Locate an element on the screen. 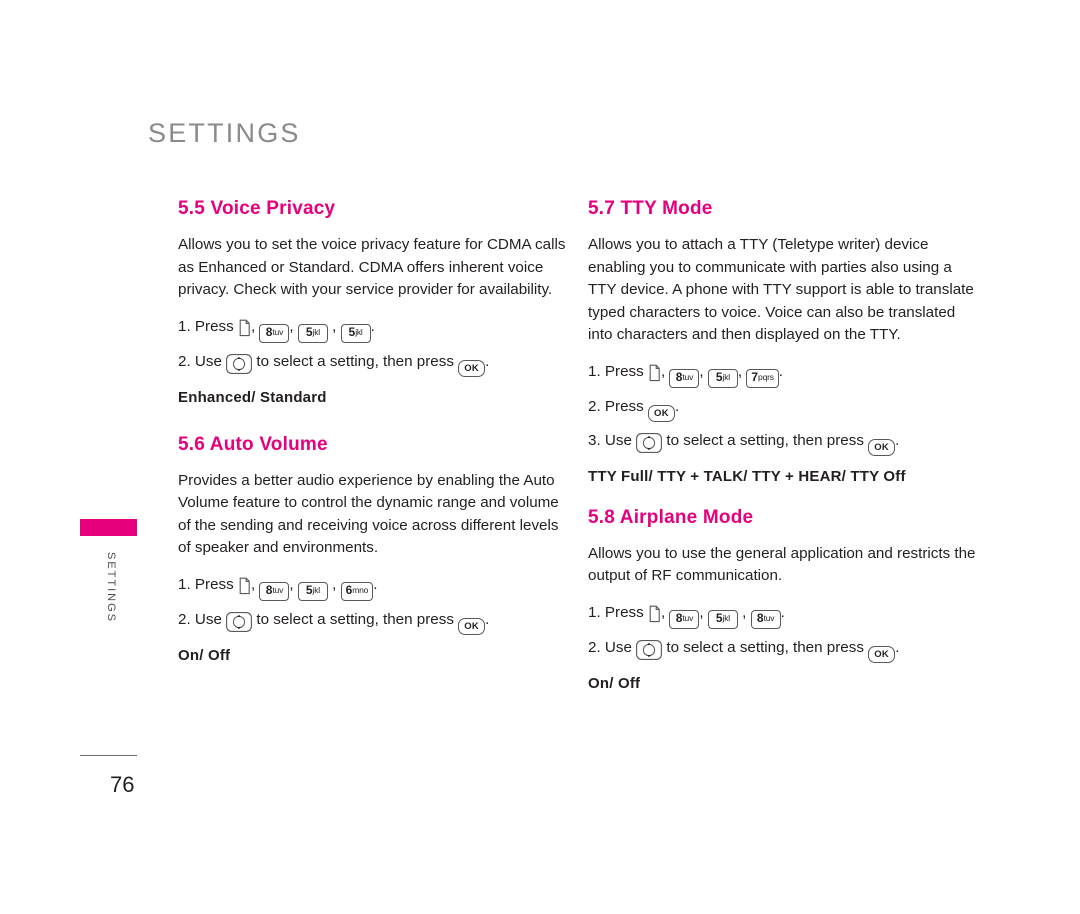  options-auto-volume: On/ Off is located at coordinates (204, 655).